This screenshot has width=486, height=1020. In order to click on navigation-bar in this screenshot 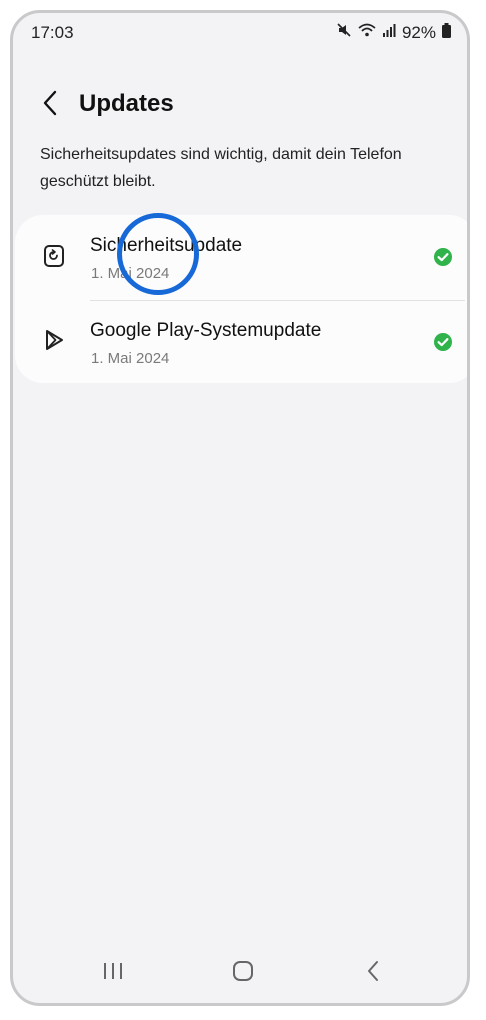, I will do `click(240, 973)`.